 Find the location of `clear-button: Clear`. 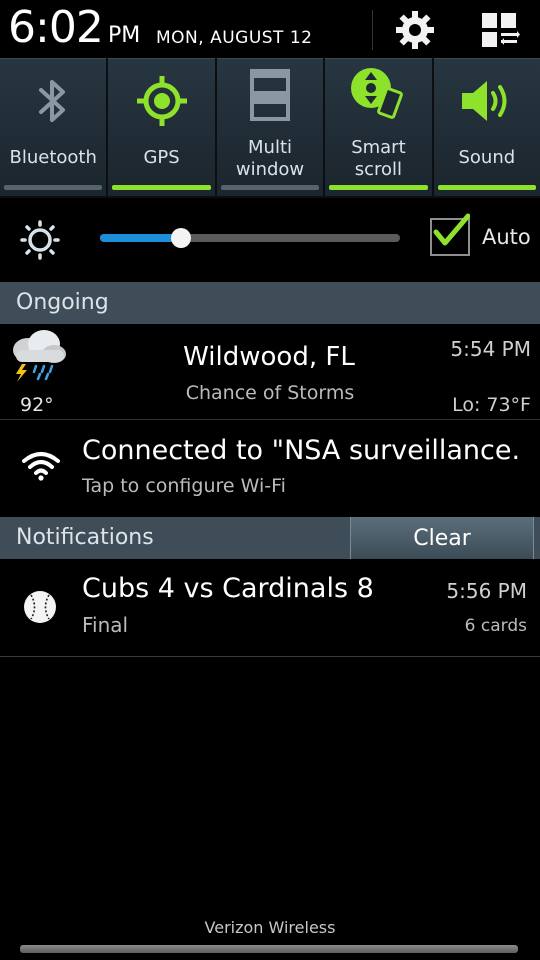

clear-button: Clear is located at coordinates (442, 538).